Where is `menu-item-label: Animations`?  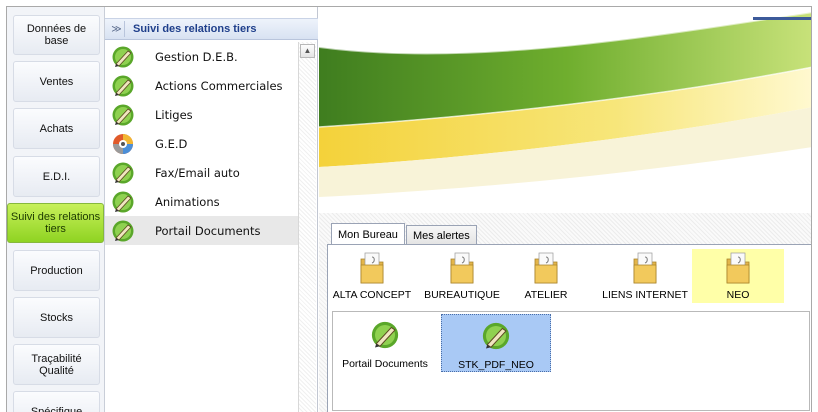
menu-item-label: Animations is located at coordinates (187, 201).